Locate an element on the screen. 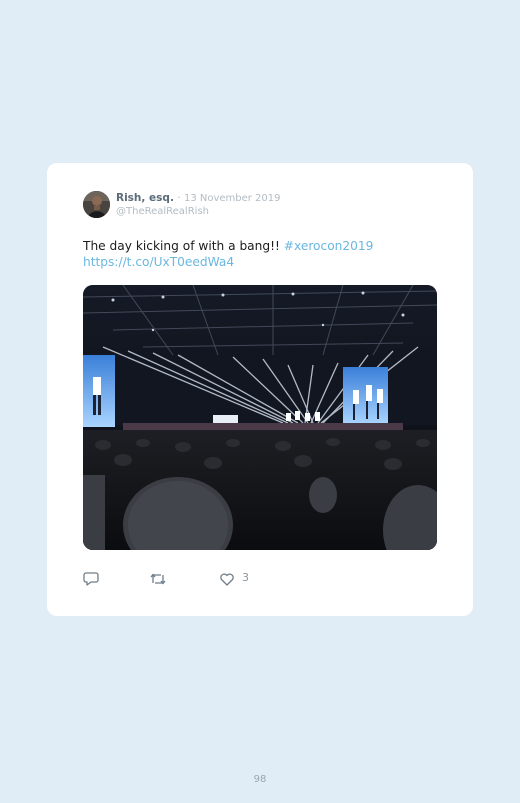 The image size is (520, 803). hashtag-link: #xerocon2019 is located at coordinates (329, 246).